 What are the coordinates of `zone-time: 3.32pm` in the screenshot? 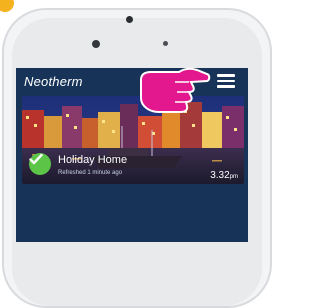 It's located at (224, 175).